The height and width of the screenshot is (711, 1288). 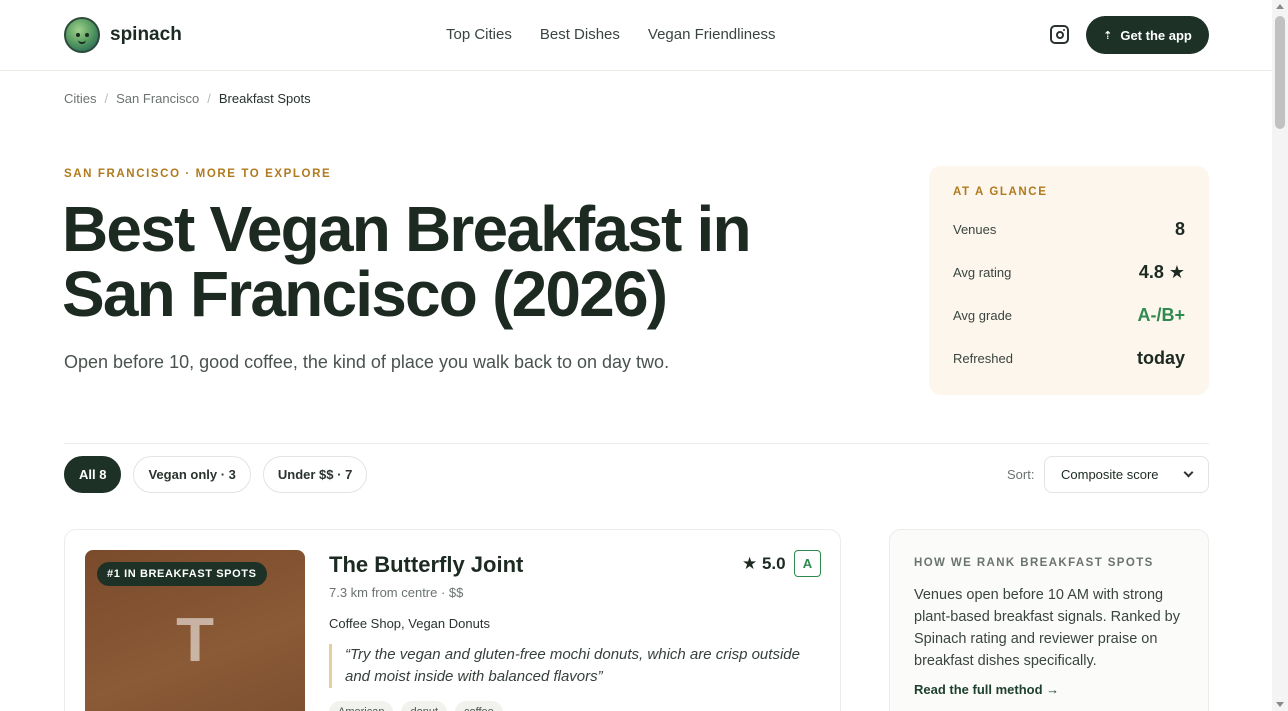 What do you see at coordinates (1108, 35) in the screenshot?
I see `upload-icon: ⇡` at bounding box center [1108, 35].